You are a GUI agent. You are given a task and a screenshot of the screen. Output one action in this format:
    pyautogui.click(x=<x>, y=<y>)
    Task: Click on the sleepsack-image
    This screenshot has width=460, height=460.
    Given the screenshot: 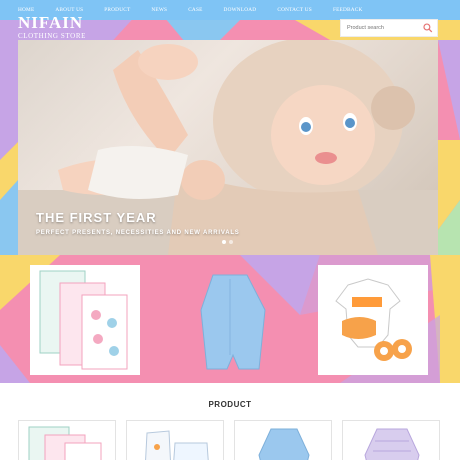 What is the action you would take?
    pyautogui.click(x=233, y=322)
    